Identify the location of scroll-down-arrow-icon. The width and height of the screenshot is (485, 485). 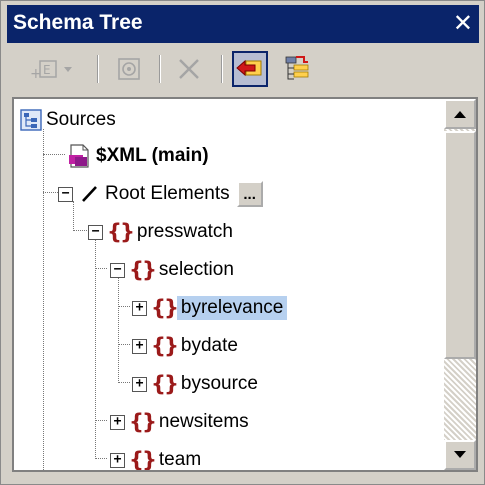
(460, 454).